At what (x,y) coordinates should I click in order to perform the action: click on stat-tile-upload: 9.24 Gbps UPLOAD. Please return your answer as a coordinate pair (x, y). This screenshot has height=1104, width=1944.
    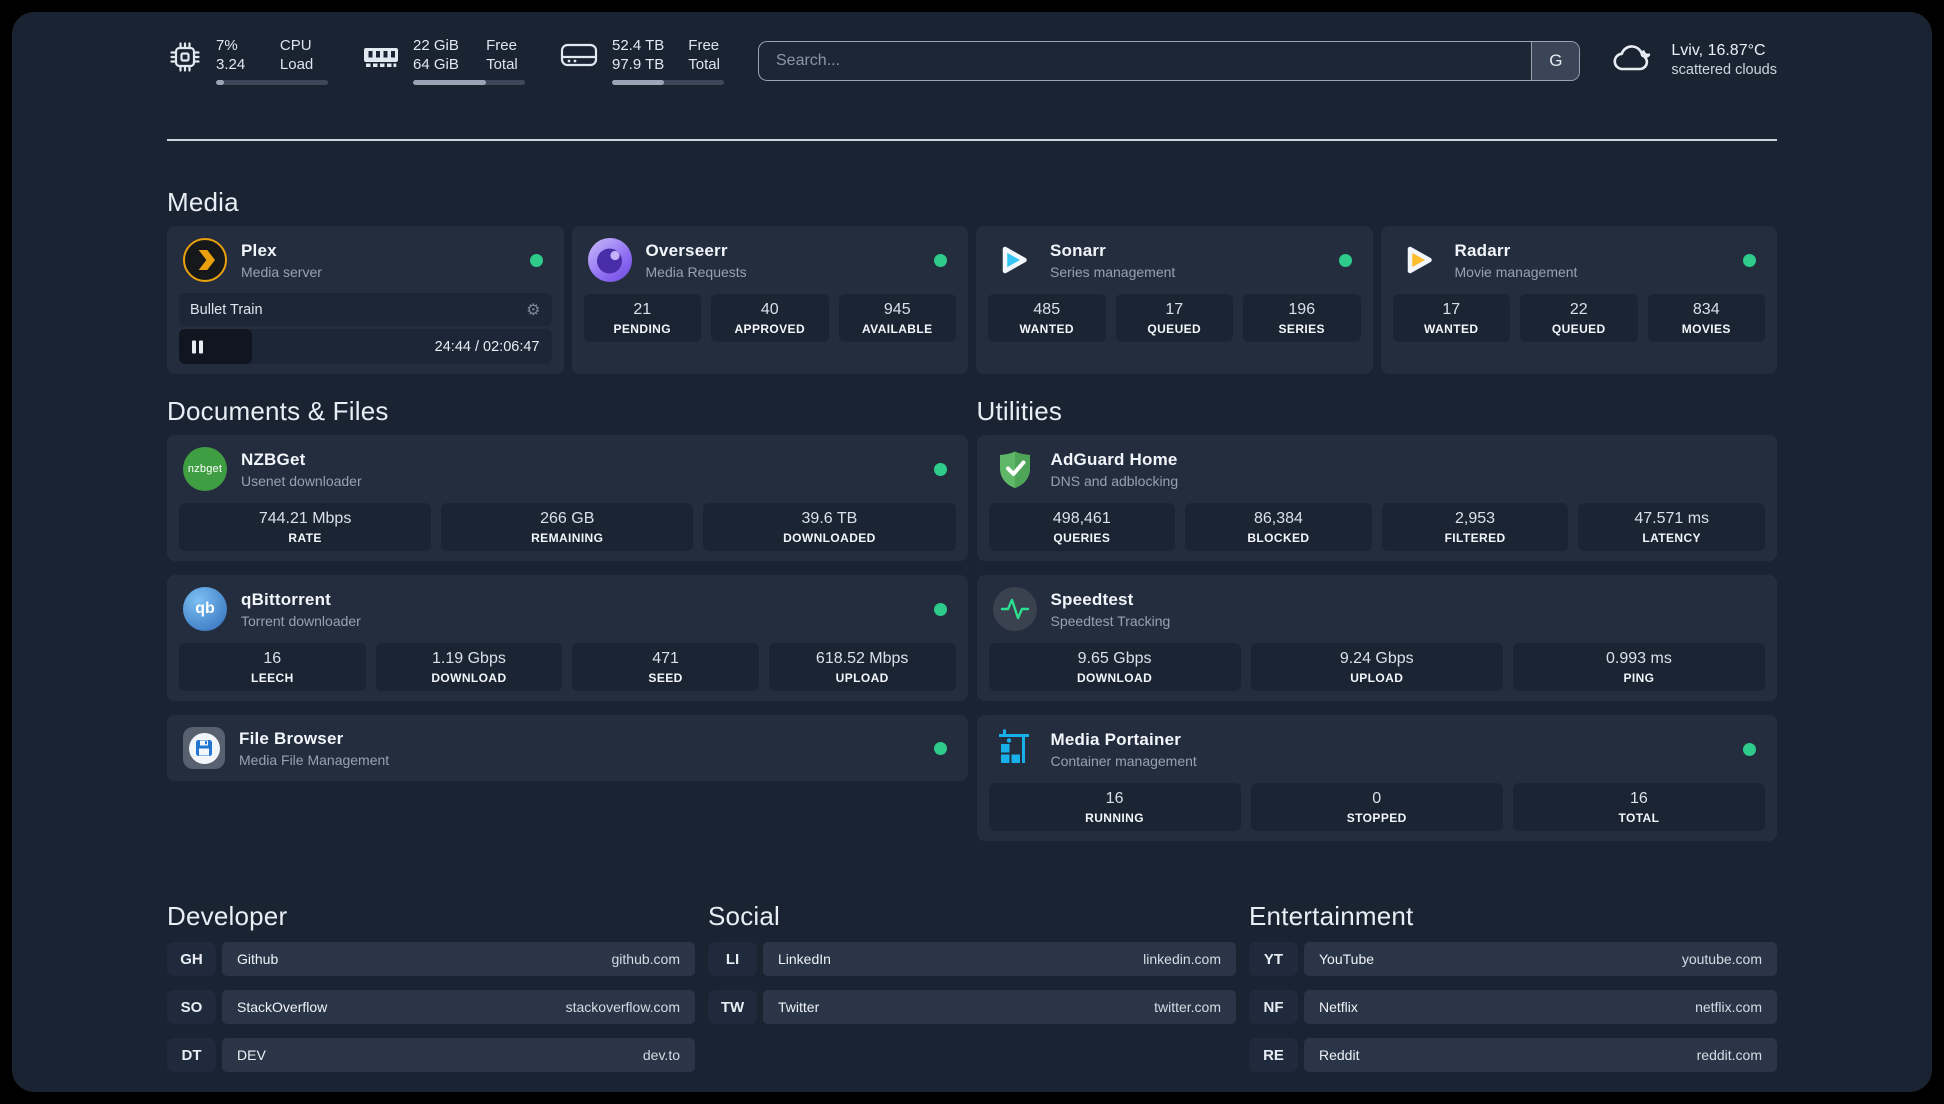
    Looking at the image, I should click on (1376, 667).